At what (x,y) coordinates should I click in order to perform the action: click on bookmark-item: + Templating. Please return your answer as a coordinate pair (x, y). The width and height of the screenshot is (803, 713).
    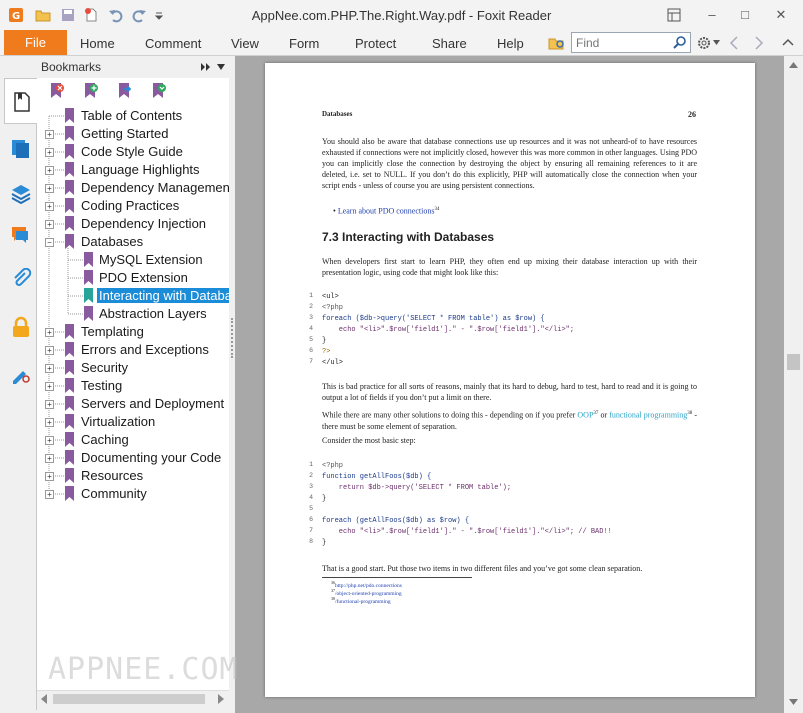
    Looking at the image, I should click on (132, 332).